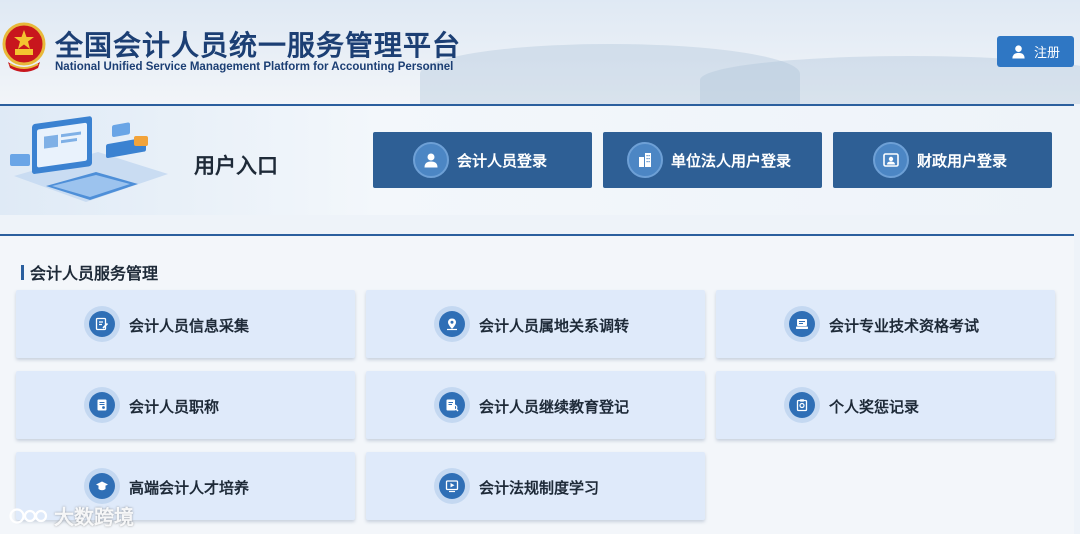  Describe the element at coordinates (94, 273) in the screenshot. I see `section-title-text: 会计人员服务管理` at that location.